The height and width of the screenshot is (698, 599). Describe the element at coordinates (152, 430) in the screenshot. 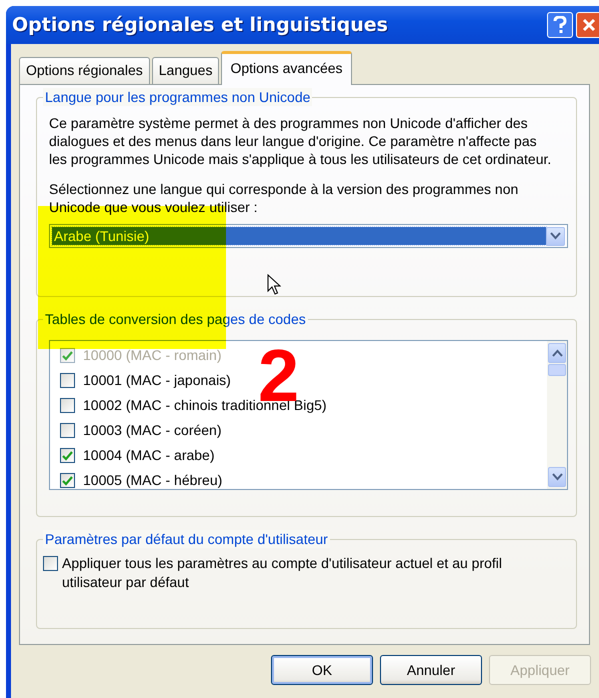

I see `code-page-label: 10003 (MAC - coréen)` at that location.